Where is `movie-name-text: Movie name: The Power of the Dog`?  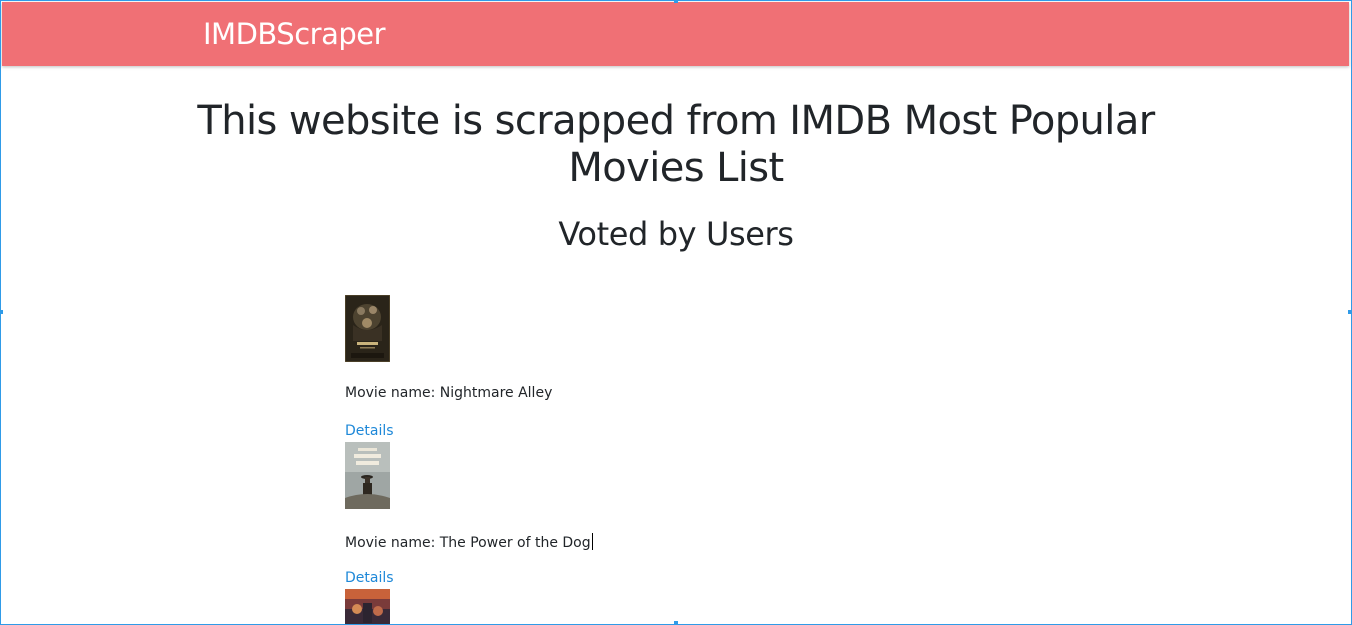 movie-name-text: Movie name: The Power of the Dog is located at coordinates (468, 543).